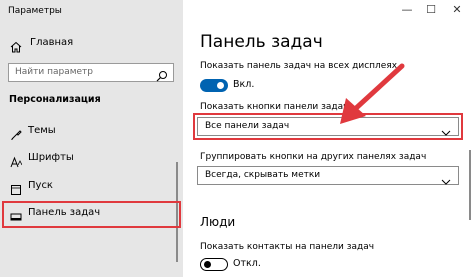 This screenshot has width=474, height=277. I want to click on select-value: Всегда, скрывать метки, so click(263, 175).